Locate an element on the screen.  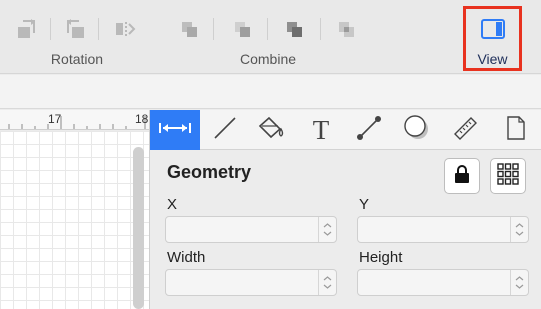
geometry-icon is located at coordinates (175, 130).